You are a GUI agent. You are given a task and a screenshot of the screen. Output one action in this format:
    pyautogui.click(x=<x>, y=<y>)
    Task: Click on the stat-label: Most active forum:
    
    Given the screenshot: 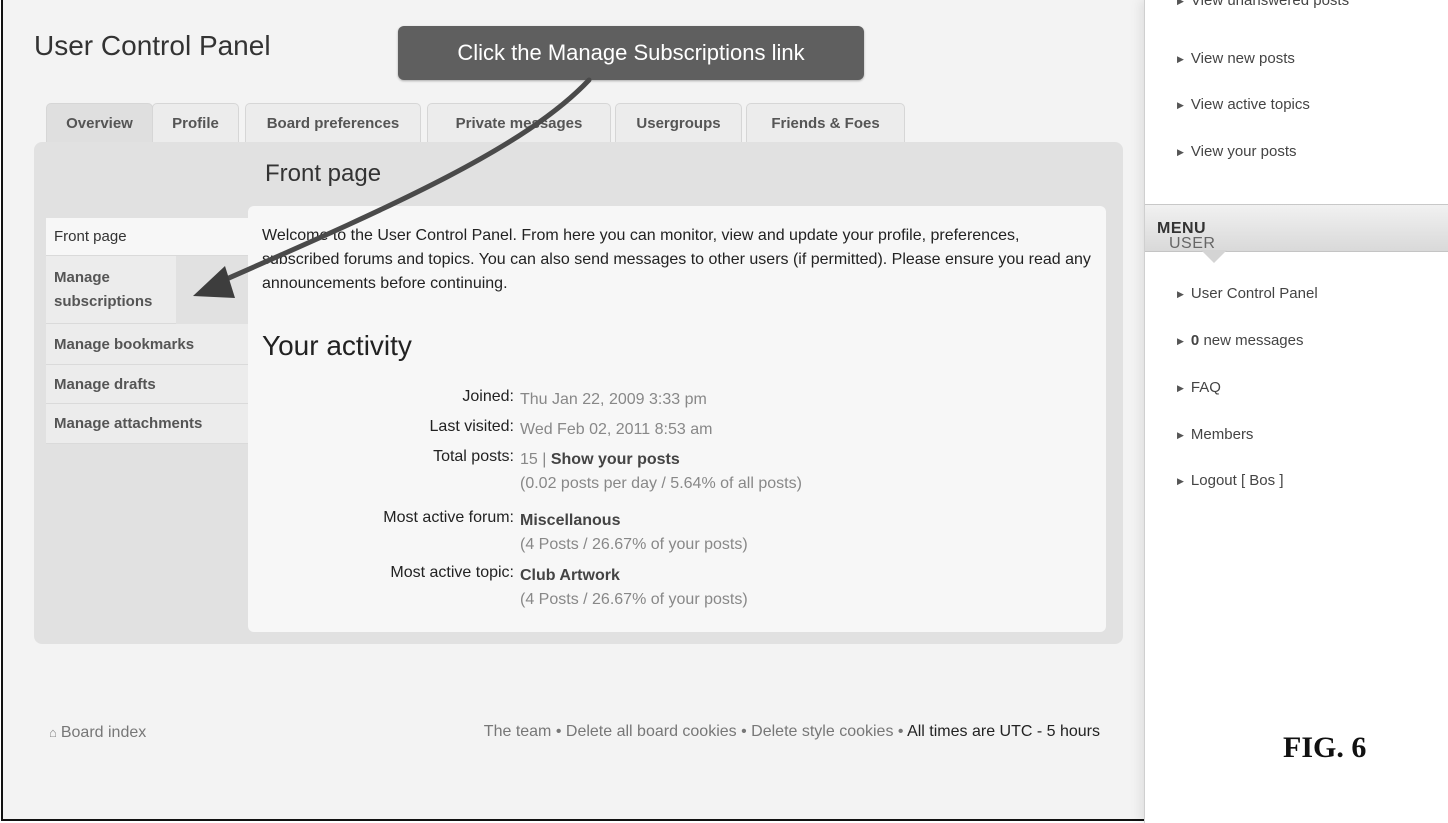 What is the action you would take?
    pyautogui.click(x=448, y=517)
    